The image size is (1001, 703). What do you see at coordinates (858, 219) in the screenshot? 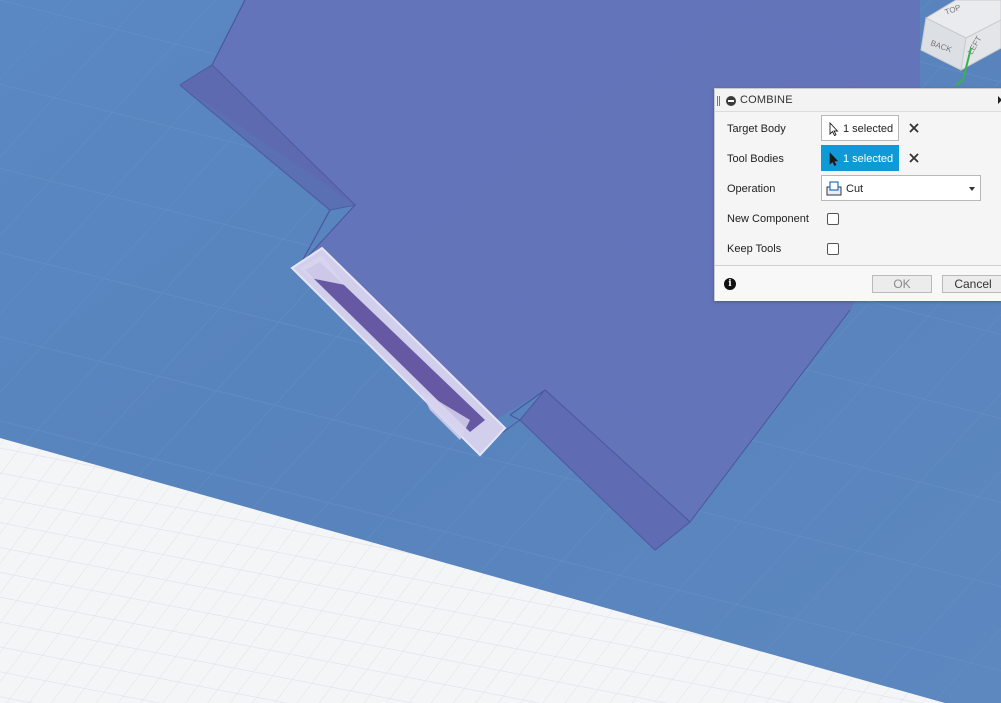
I see `new-component-row: New Component` at bounding box center [858, 219].